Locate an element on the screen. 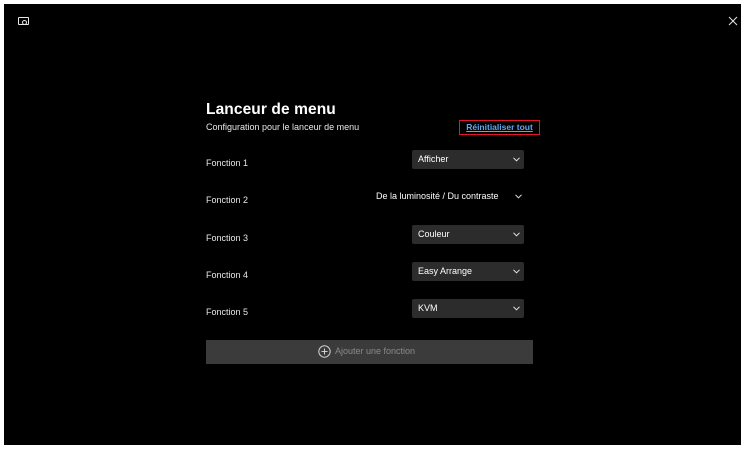 The height and width of the screenshot is (450, 745). reset-all-link: Réinitialiser tout is located at coordinates (499, 127).